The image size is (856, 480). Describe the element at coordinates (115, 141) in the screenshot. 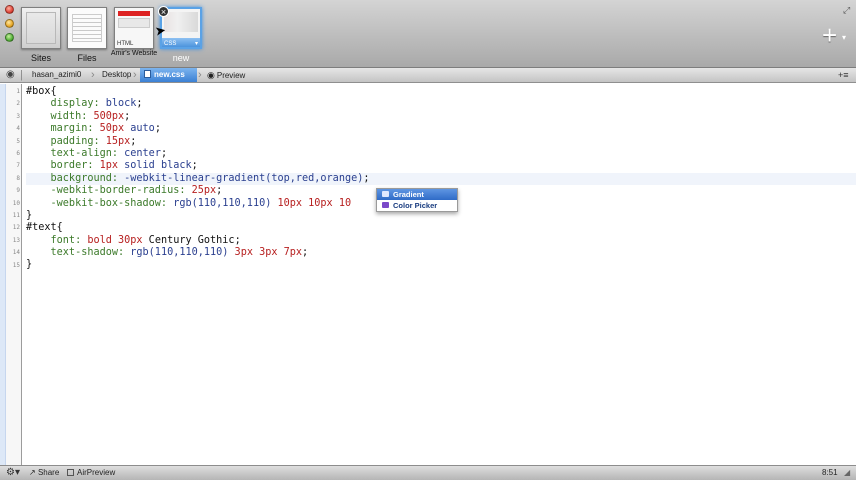

I see `value: 15px` at that location.